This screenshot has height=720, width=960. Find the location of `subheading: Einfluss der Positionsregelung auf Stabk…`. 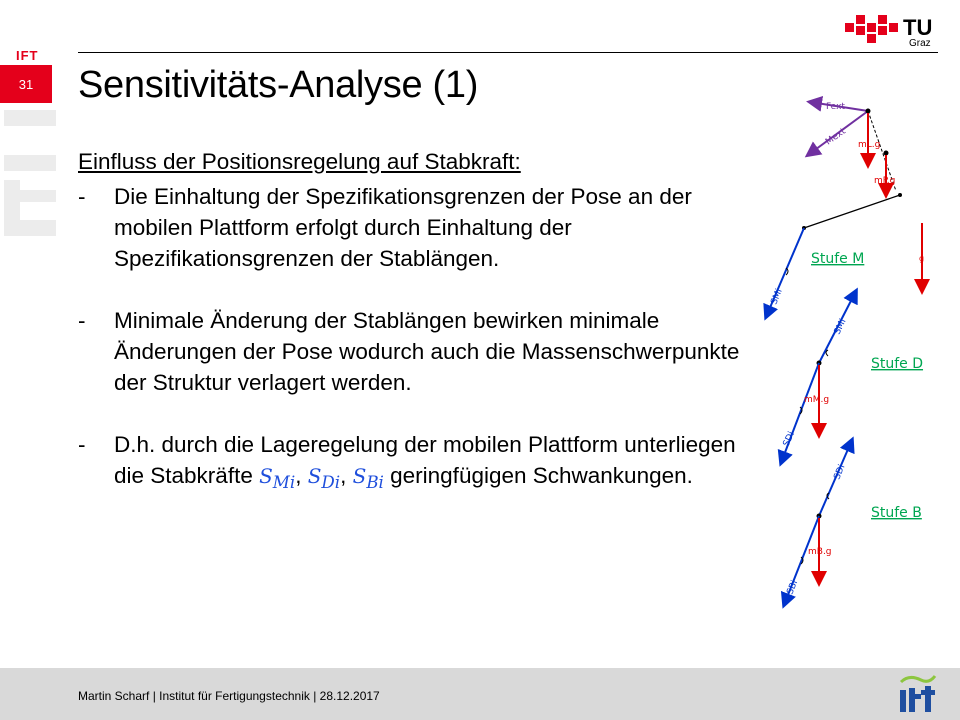

subheading: Einfluss der Positionsregelung auf Stabk… is located at coordinates (299, 161).